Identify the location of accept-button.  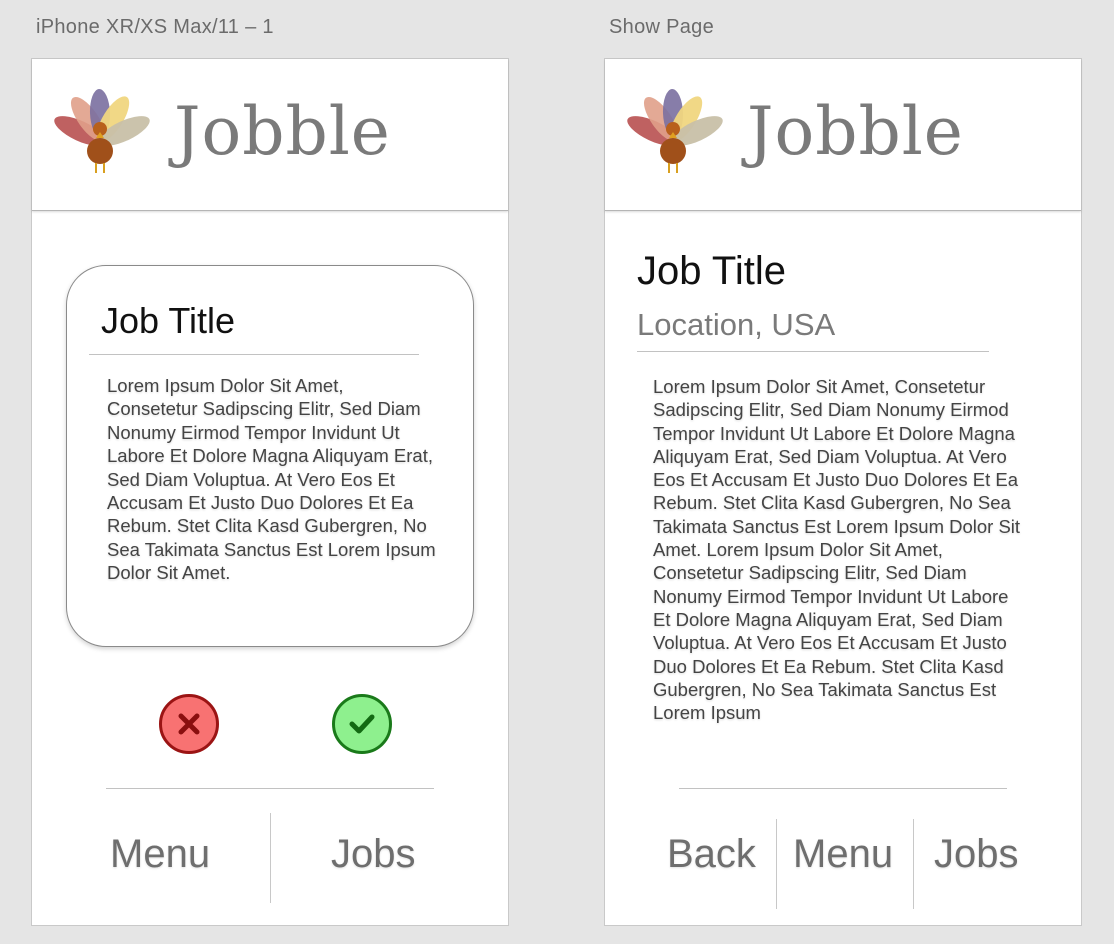
(362, 724).